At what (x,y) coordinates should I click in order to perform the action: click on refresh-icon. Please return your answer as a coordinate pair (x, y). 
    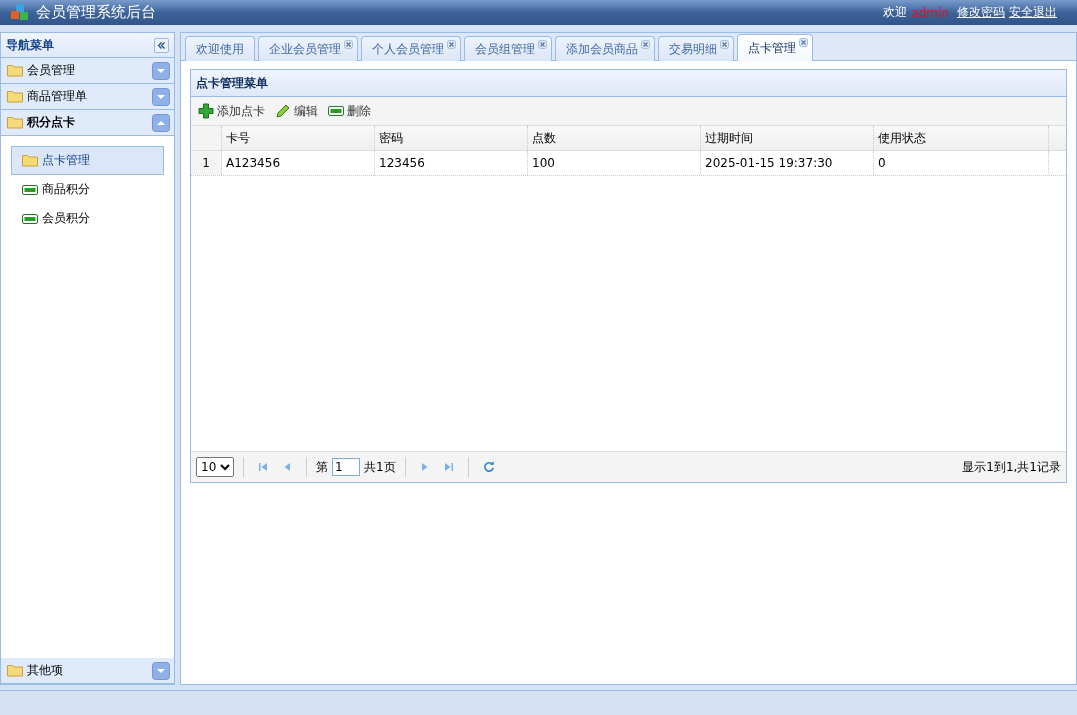
    Looking at the image, I should click on (488, 467).